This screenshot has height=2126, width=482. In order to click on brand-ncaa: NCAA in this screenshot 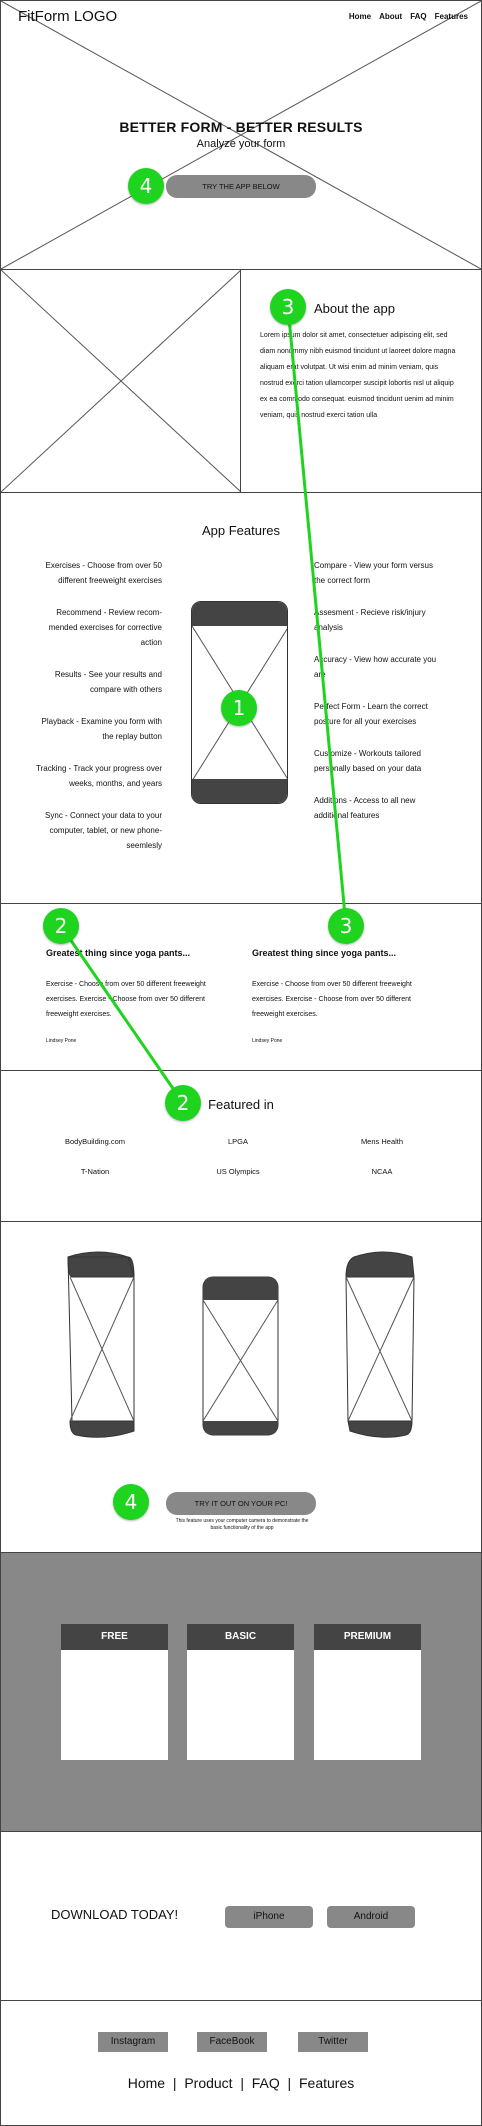, I will do `click(382, 1171)`.